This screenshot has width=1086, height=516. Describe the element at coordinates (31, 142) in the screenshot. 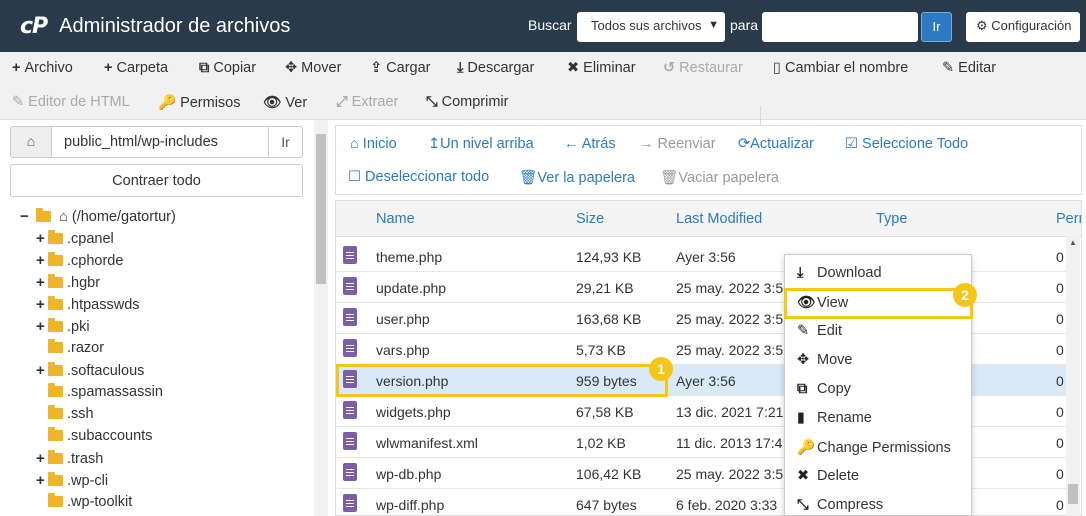

I see `home-path-button: ⌂` at that location.